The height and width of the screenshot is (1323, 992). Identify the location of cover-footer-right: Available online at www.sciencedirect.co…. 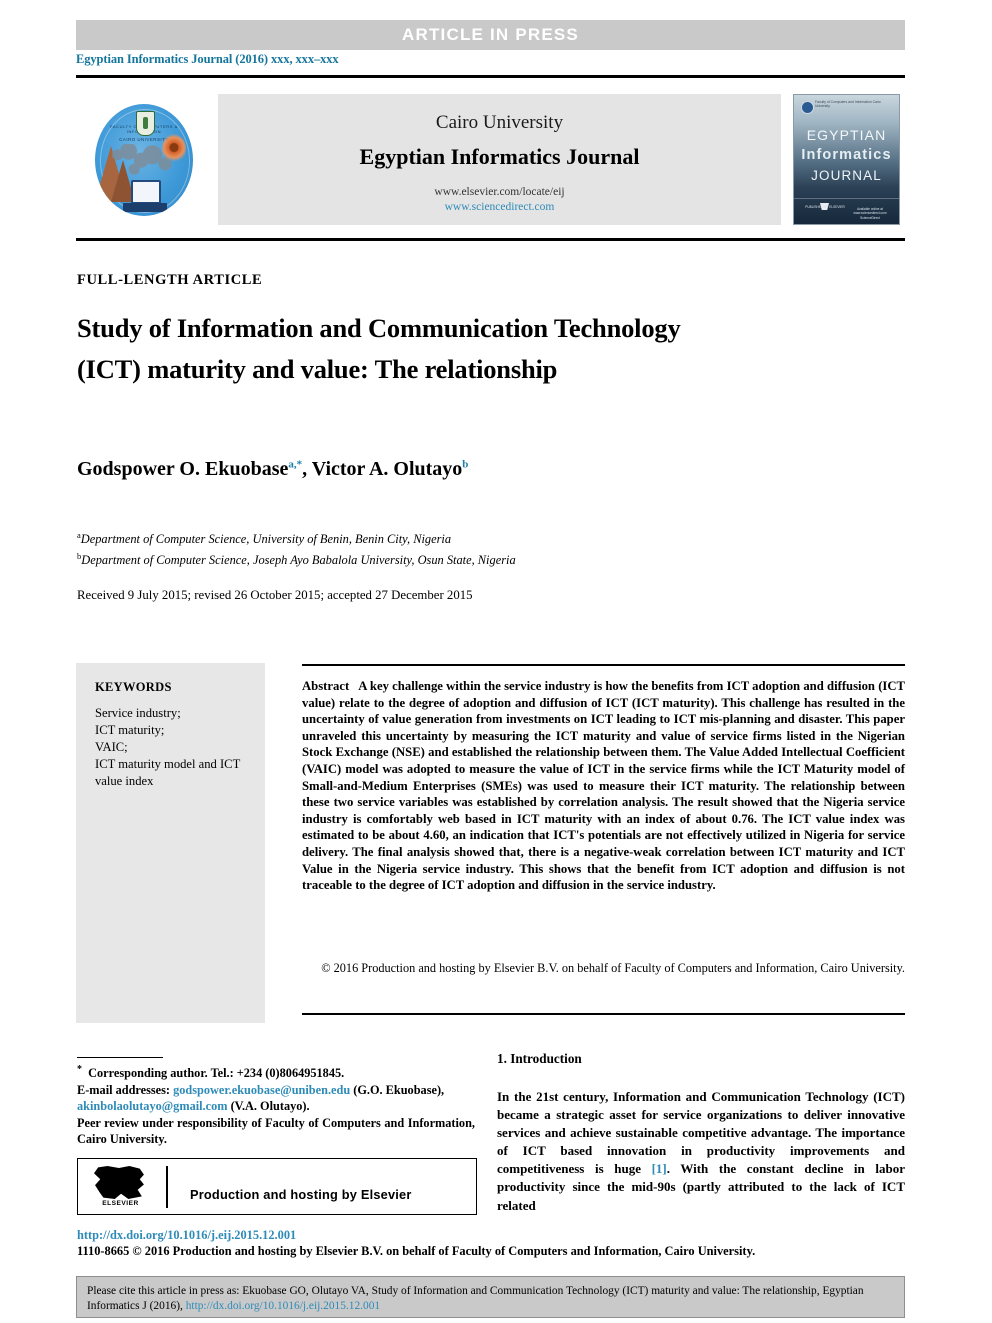
(870, 213).